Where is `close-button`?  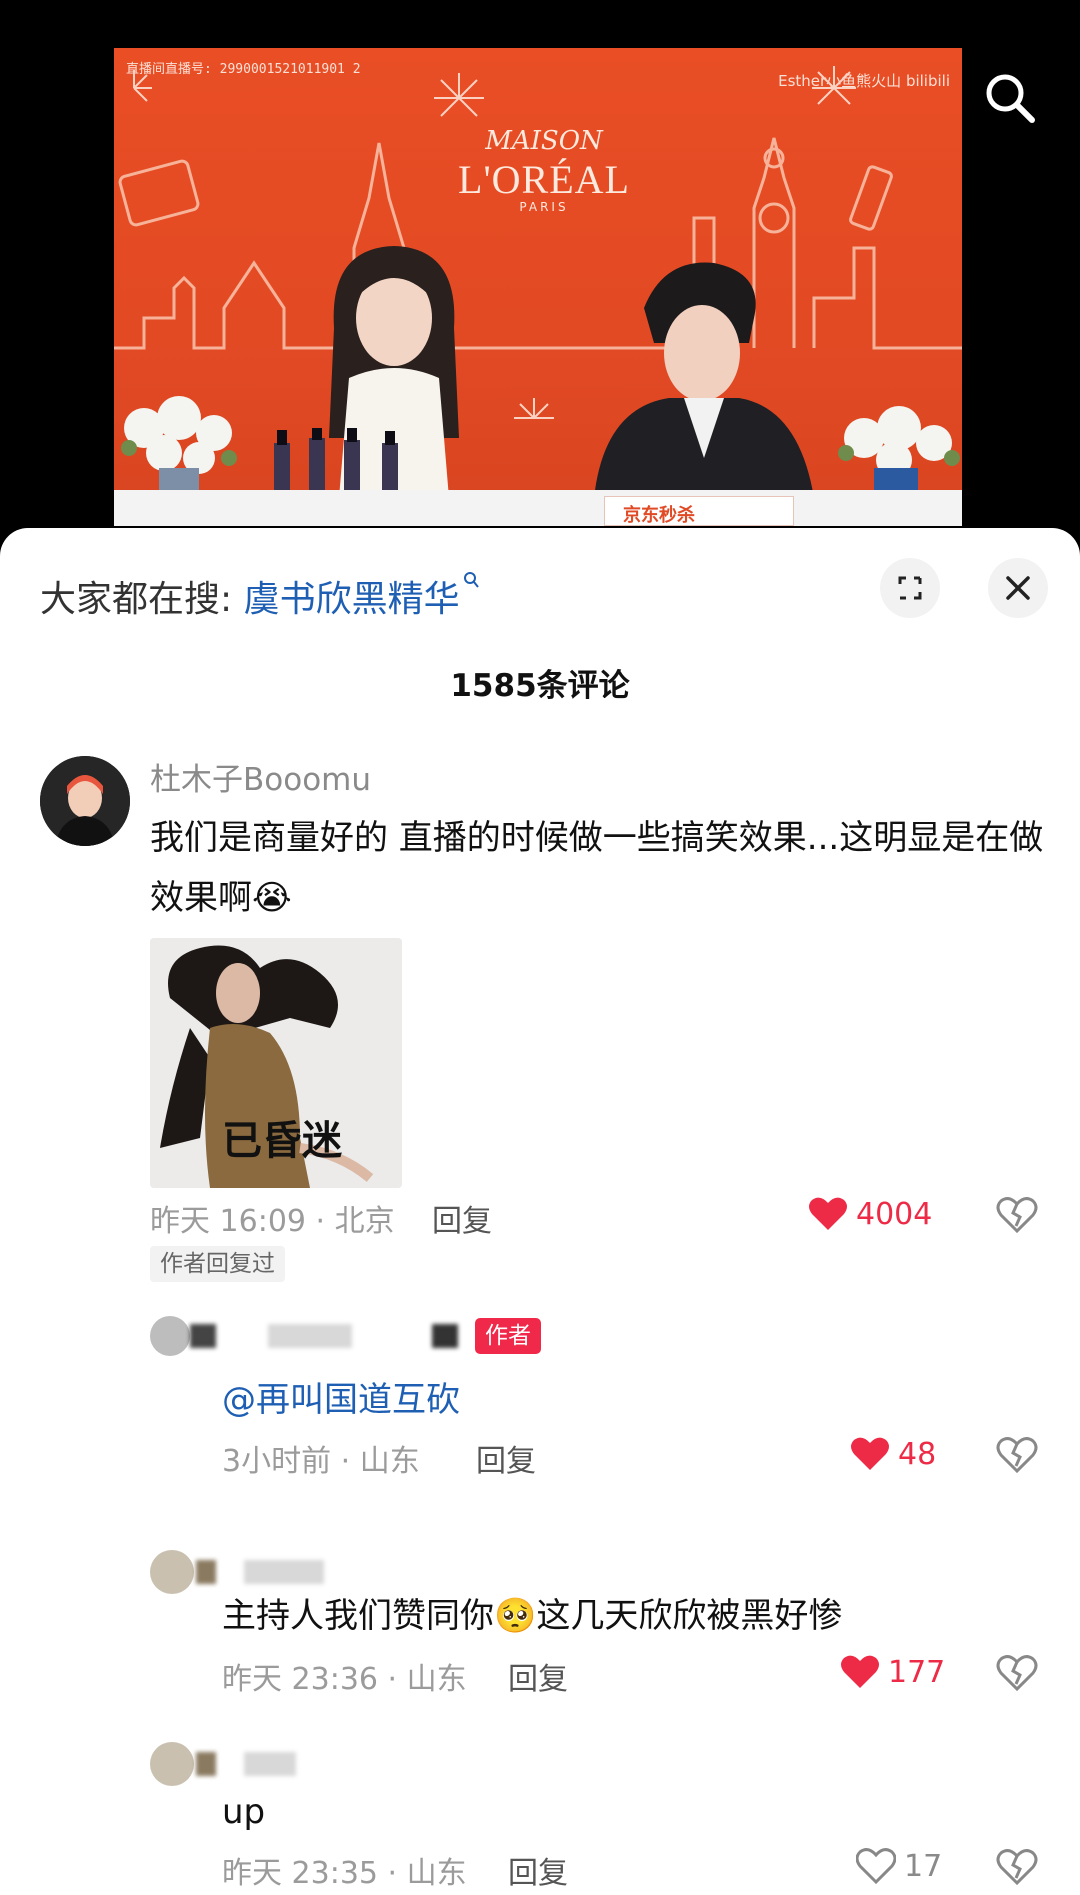 close-button is located at coordinates (1018, 588).